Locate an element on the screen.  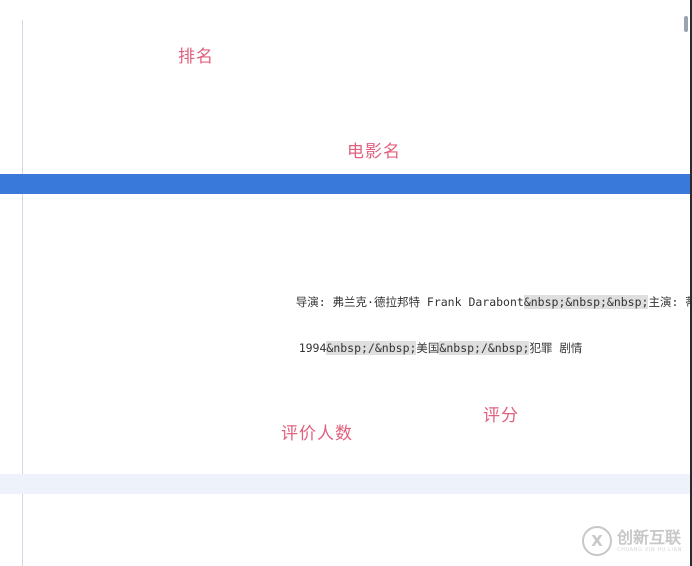
director-text: 导演: 弗兰克·德拉邦特 Frank Darabont is located at coordinates (409, 302).